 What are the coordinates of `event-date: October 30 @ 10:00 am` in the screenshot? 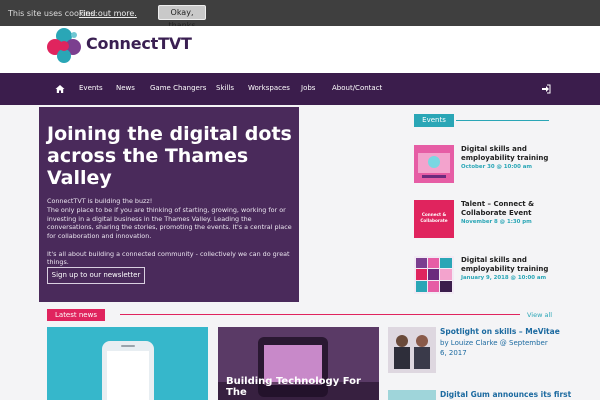 It's located at (497, 167).